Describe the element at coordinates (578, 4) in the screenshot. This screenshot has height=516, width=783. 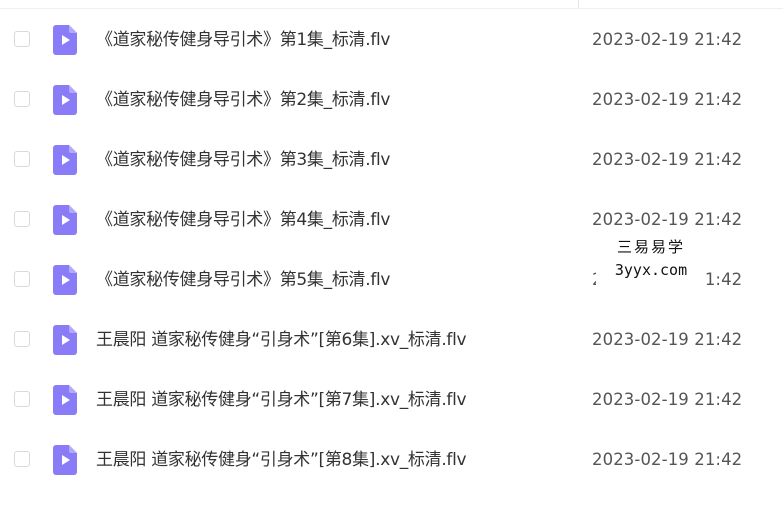
I see `column-divider` at that location.